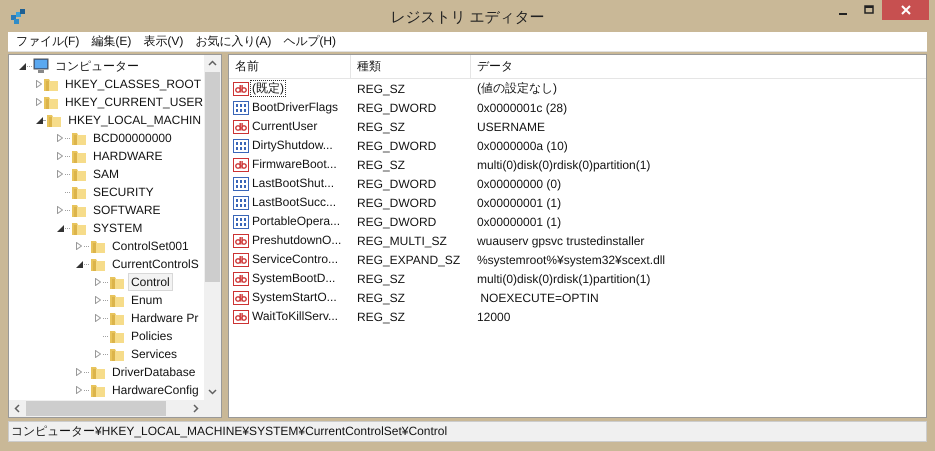 This screenshot has height=451, width=935. I want to click on column-header: データ, so click(698, 66).